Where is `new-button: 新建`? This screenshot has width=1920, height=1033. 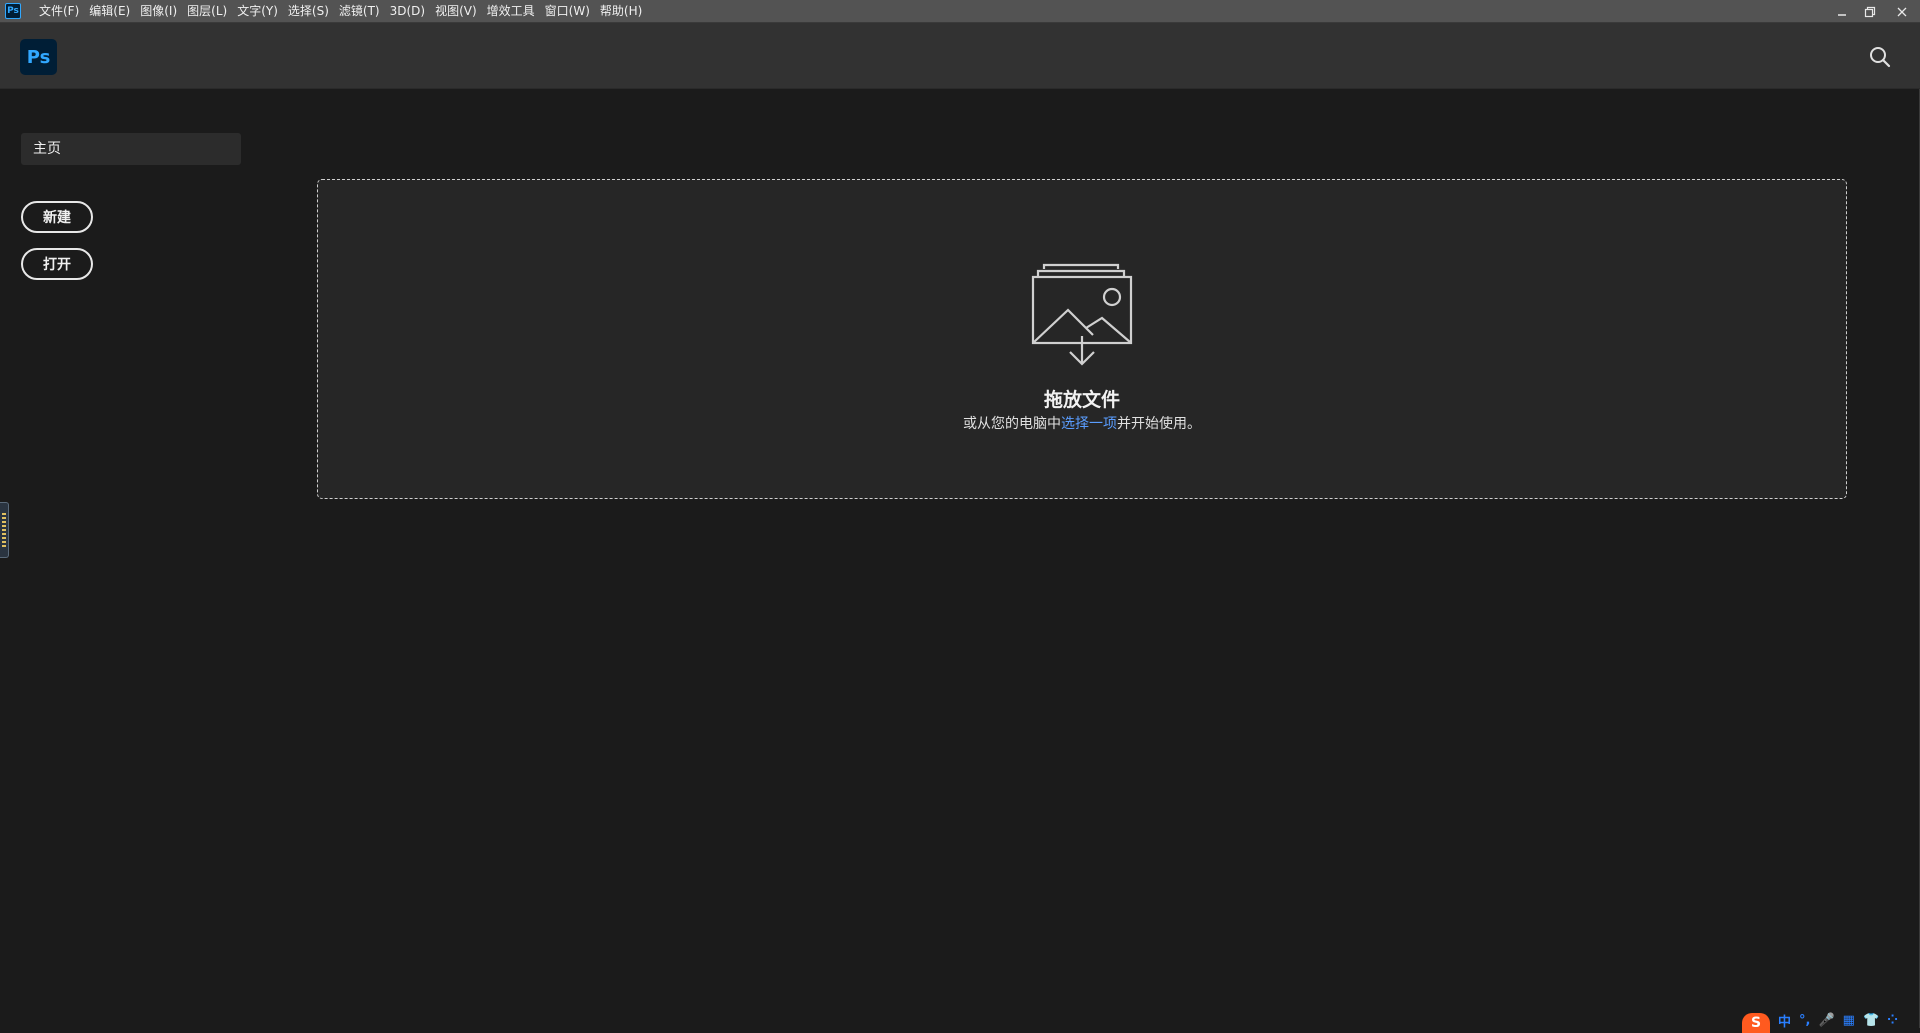
new-button: 新建 is located at coordinates (57, 217).